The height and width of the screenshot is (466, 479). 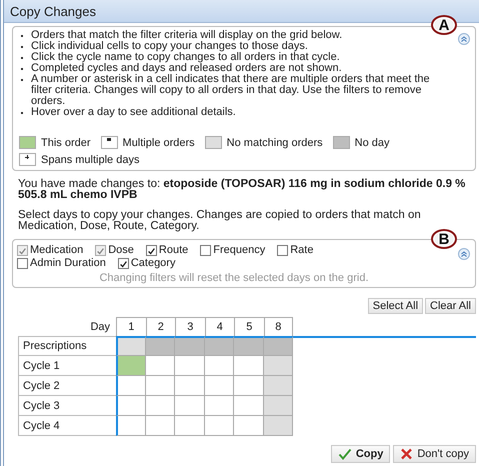 What do you see at coordinates (153, 263) in the screenshot?
I see `checkbox-label: Category` at bounding box center [153, 263].